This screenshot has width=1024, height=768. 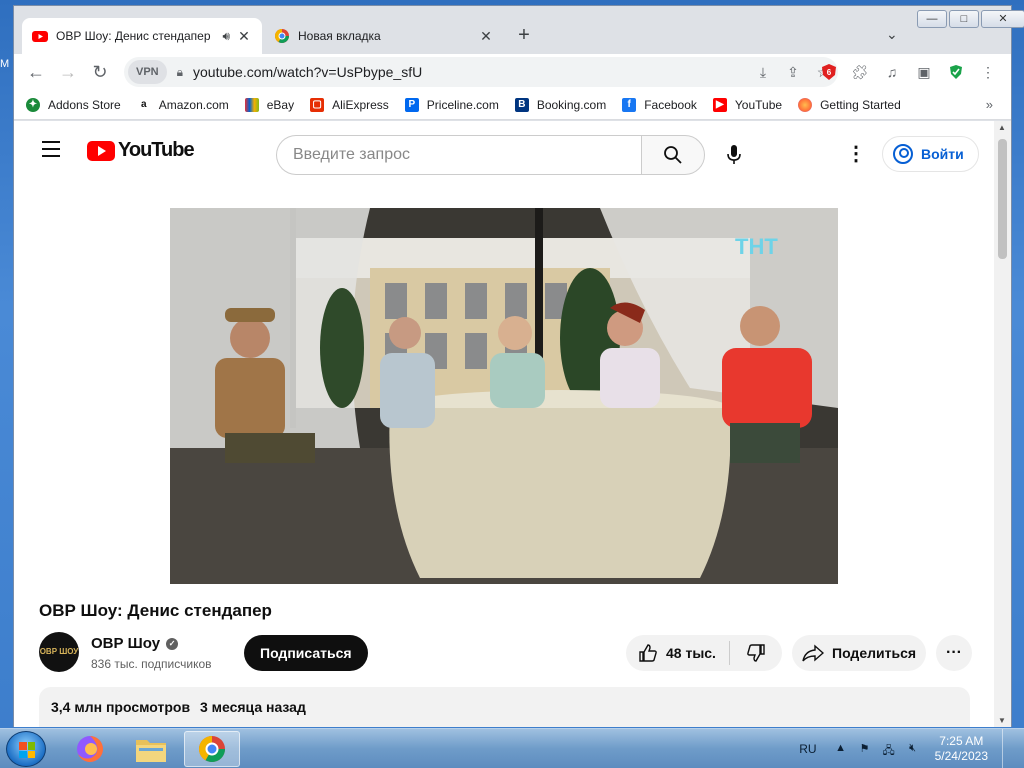 What do you see at coordinates (33, 104) in the screenshot?
I see `addons-icon: ✦` at bounding box center [33, 104].